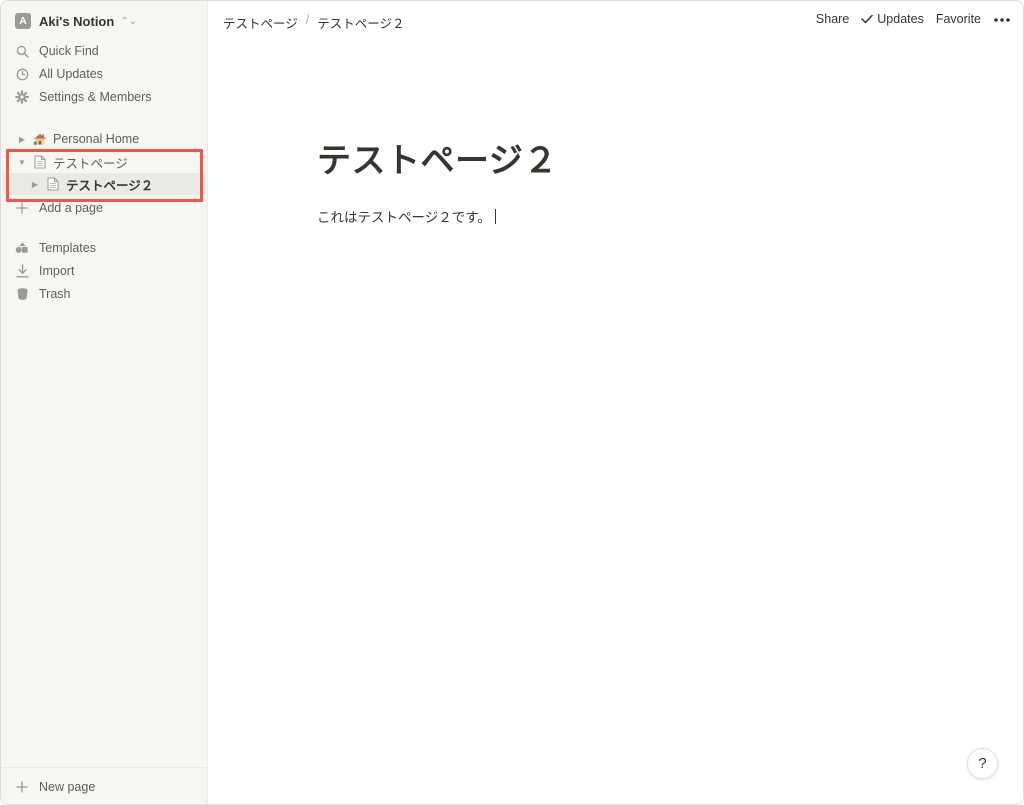  Describe the element at coordinates (314, 22) in the screenshot. I see `breadcrumb: テストページ / テストページ２` at that location.